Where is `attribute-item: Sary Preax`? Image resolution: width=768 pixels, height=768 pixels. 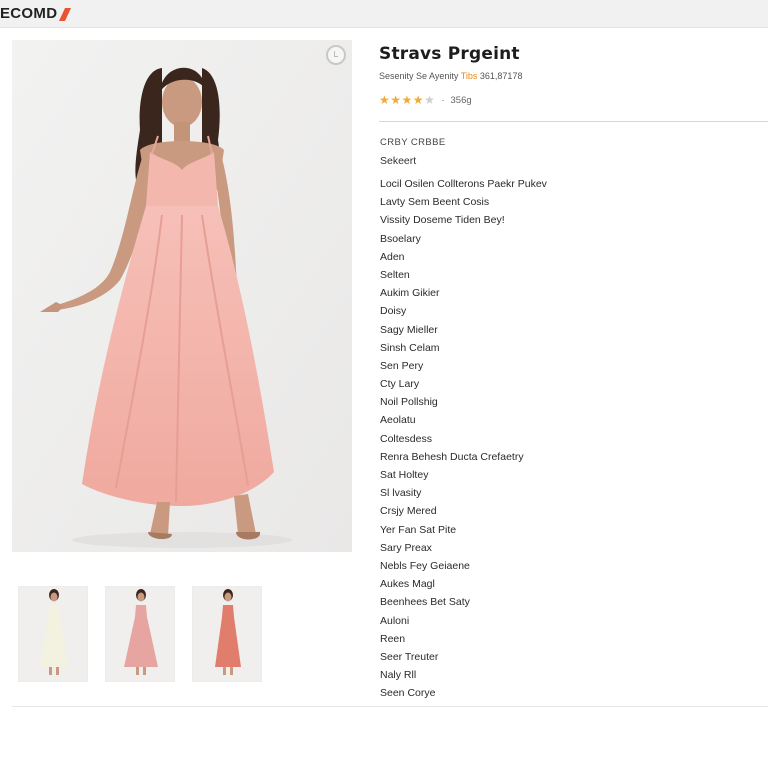 attribute-item: Sary Preax is located at coordinates (463, 551).